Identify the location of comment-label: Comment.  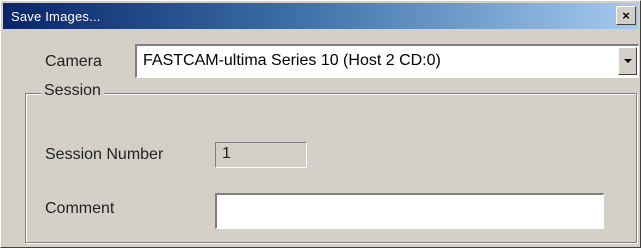
(80, 208).